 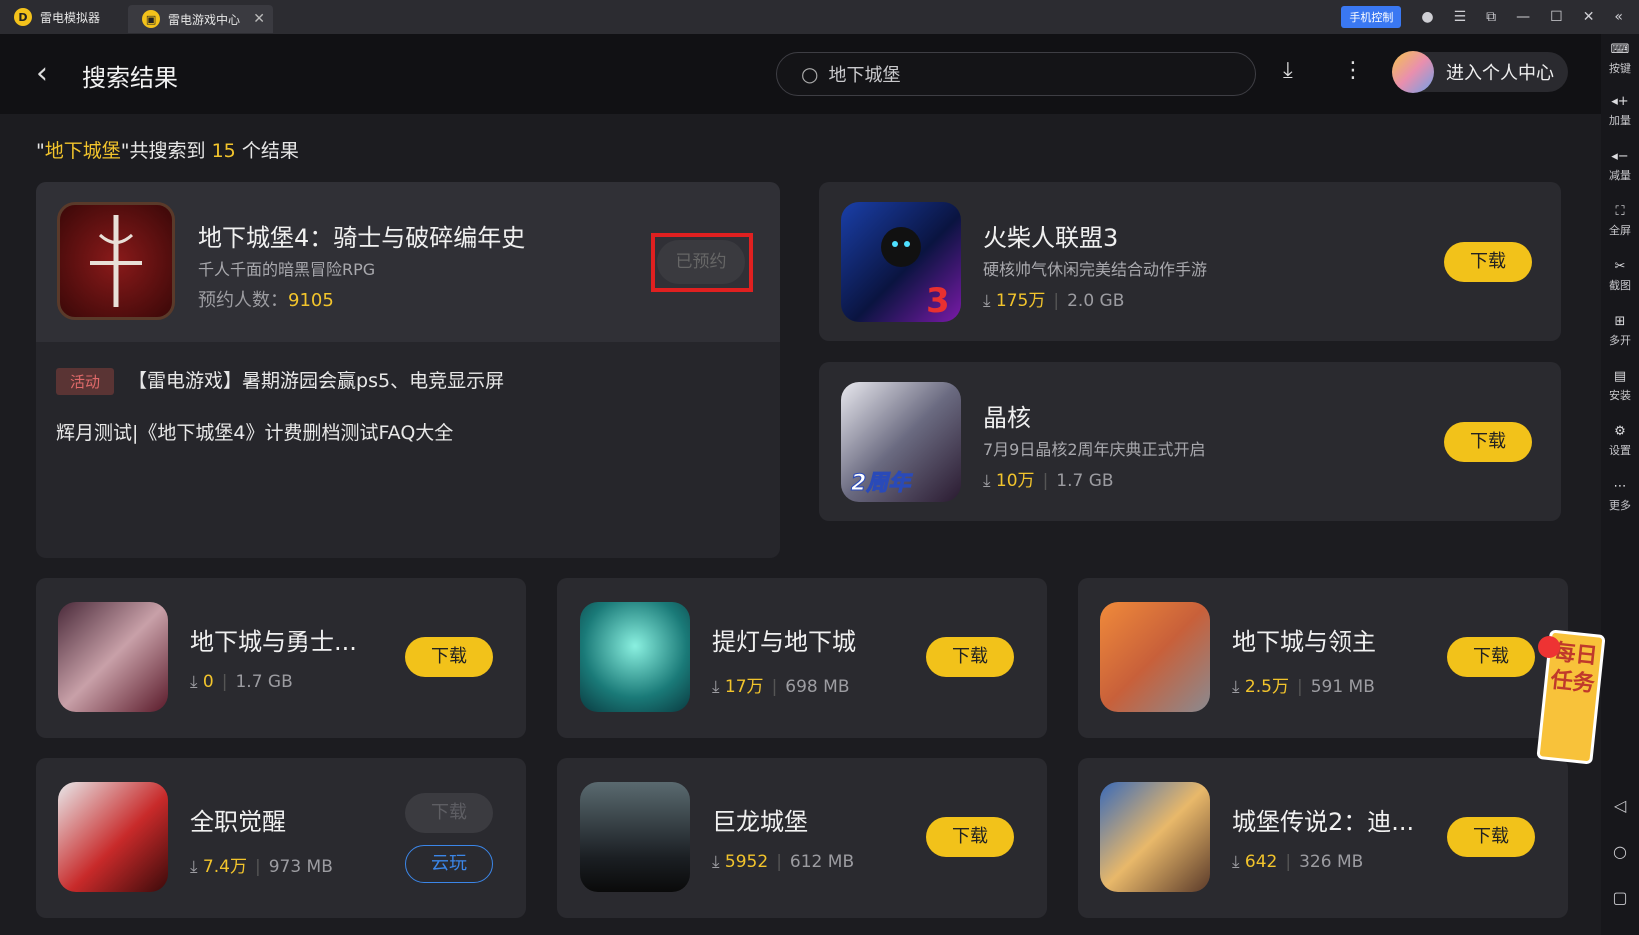 What do you see at coordinates (1015, 481) in the screenshot?
I see `download-count: 10万` at bounding box center [1015, 481].